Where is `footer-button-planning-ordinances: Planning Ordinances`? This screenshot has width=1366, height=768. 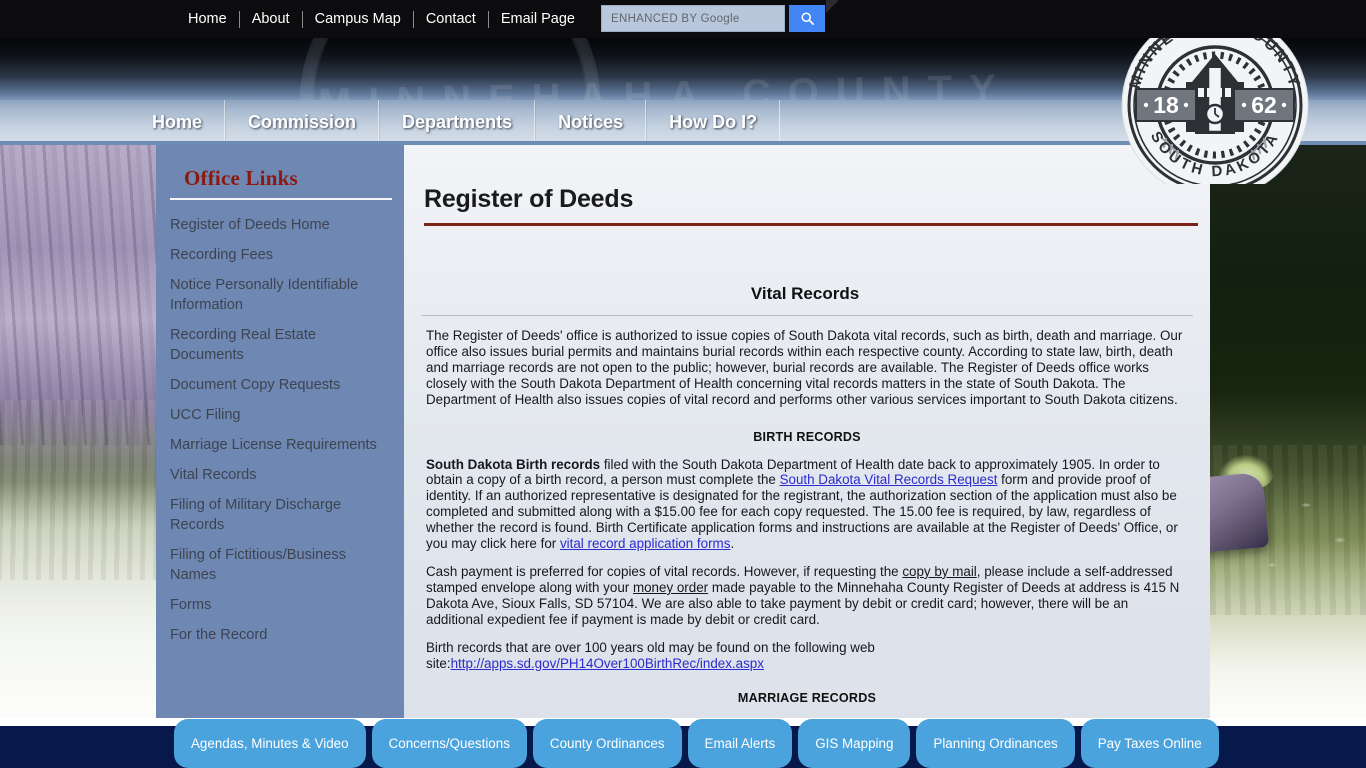 footer-button-planning-ordinances: Planning Ordinances is located at coordinates (995, 743).